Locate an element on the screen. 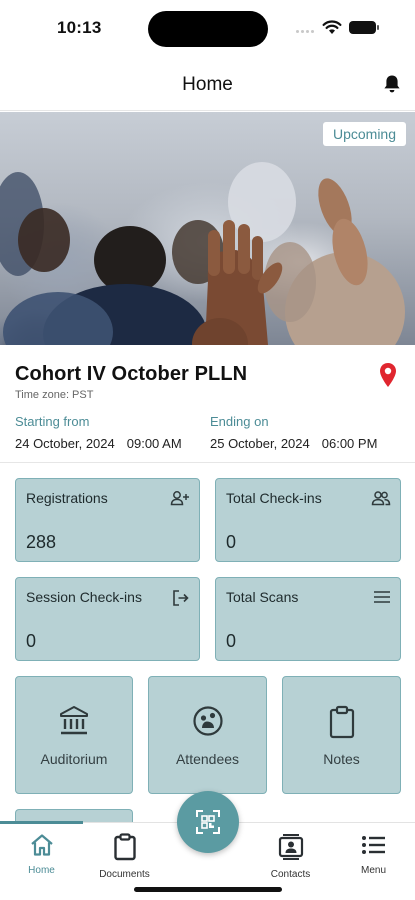 The height and width of the screenshot is (900, 415). end-date-value: 25 October, 2024 06:00 PM is located at coordinates (293, 443).